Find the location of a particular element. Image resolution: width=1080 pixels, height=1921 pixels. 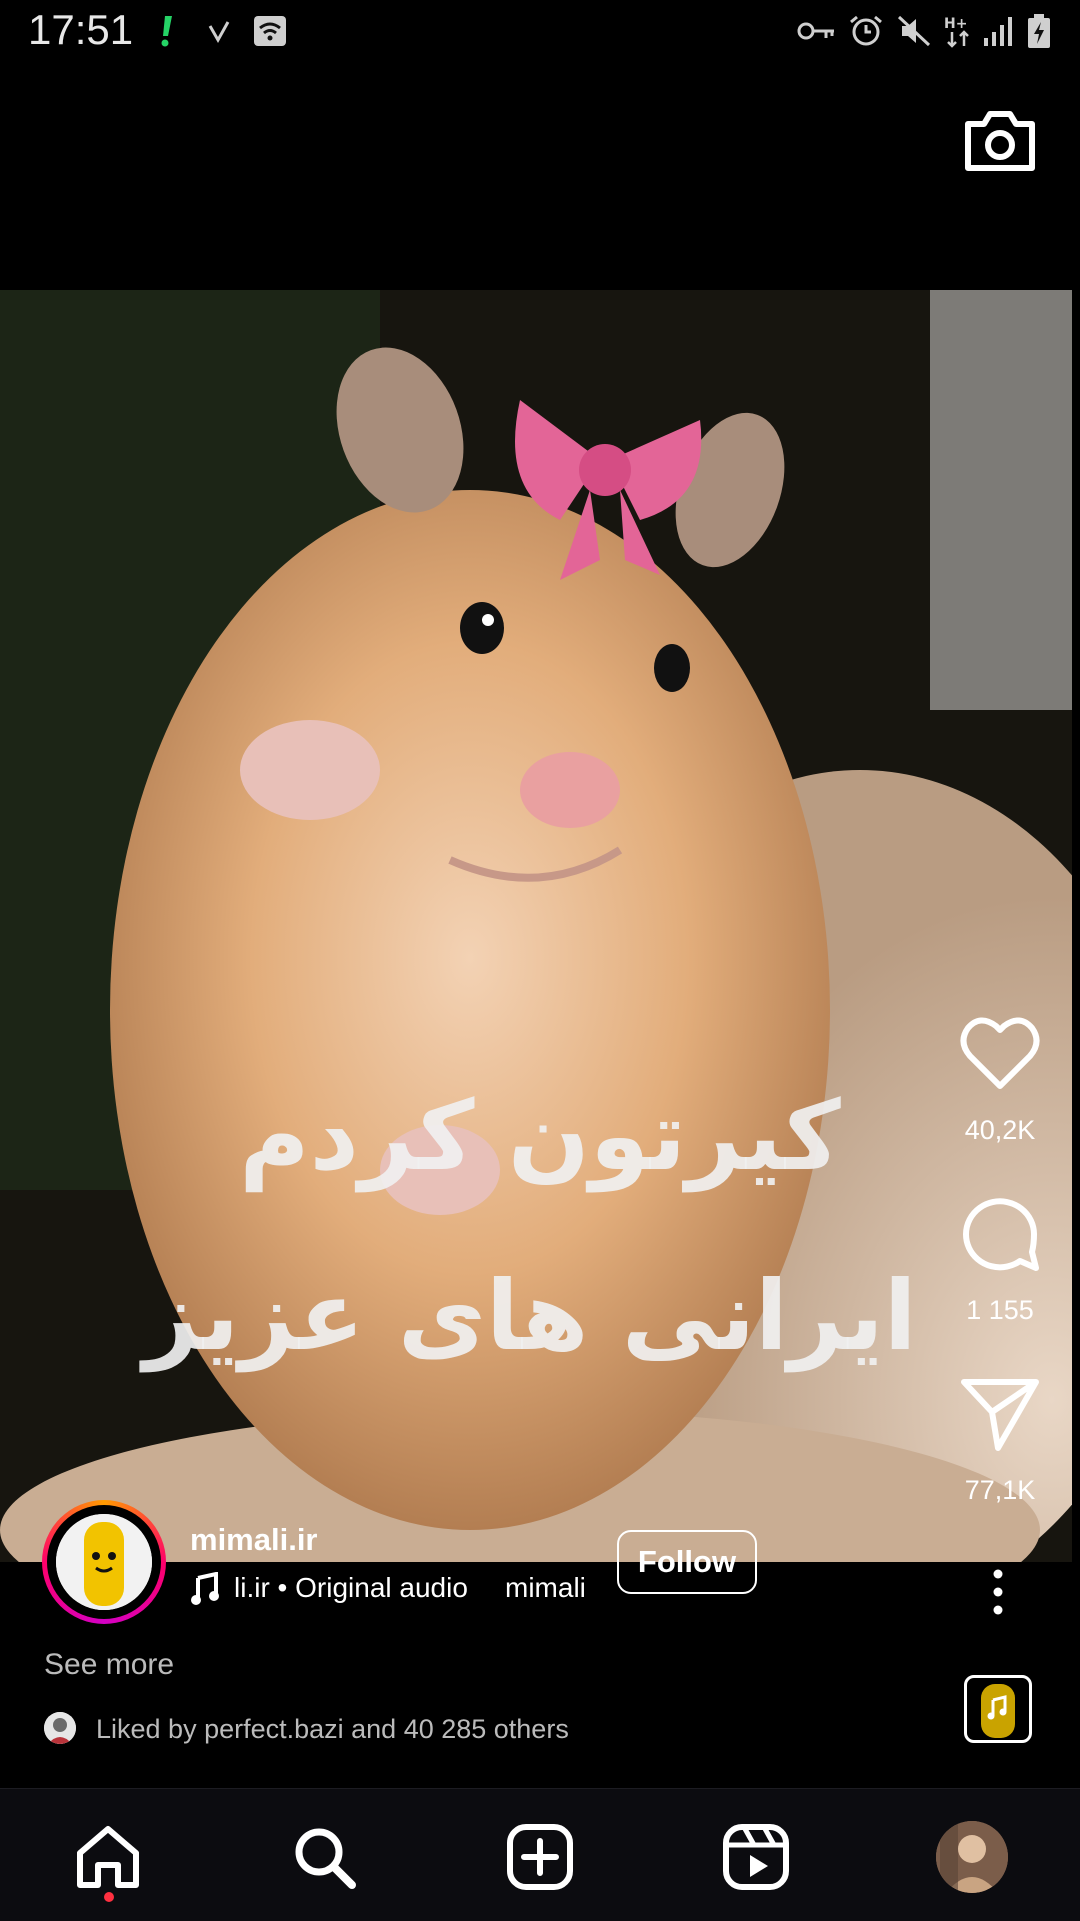

bottom-navigation is located at coordinates (540, 1854).